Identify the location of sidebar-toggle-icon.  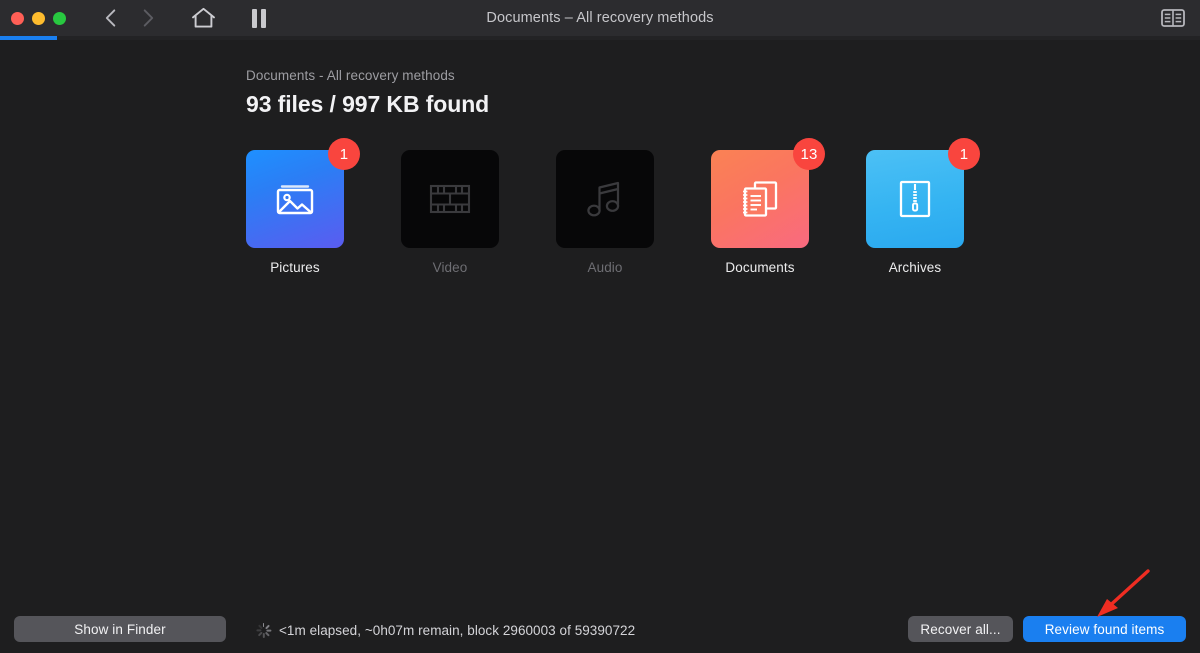
(1173, 18).